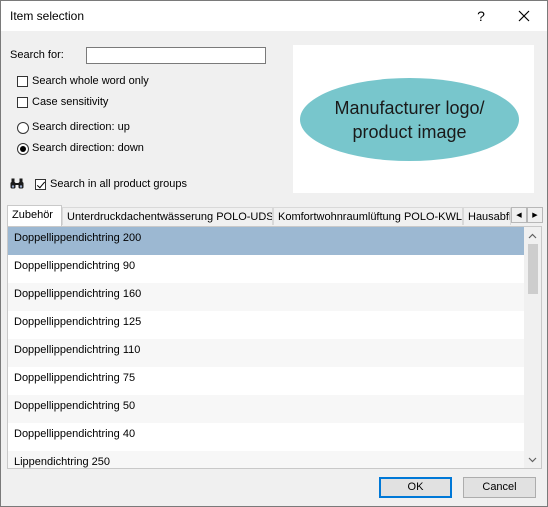 This screenshot has width=548, height=507. I want to click on tab-komfortwohnraumlueftung: Komfortwohnraumlüftung POLO-KWL, so click(368, 216).